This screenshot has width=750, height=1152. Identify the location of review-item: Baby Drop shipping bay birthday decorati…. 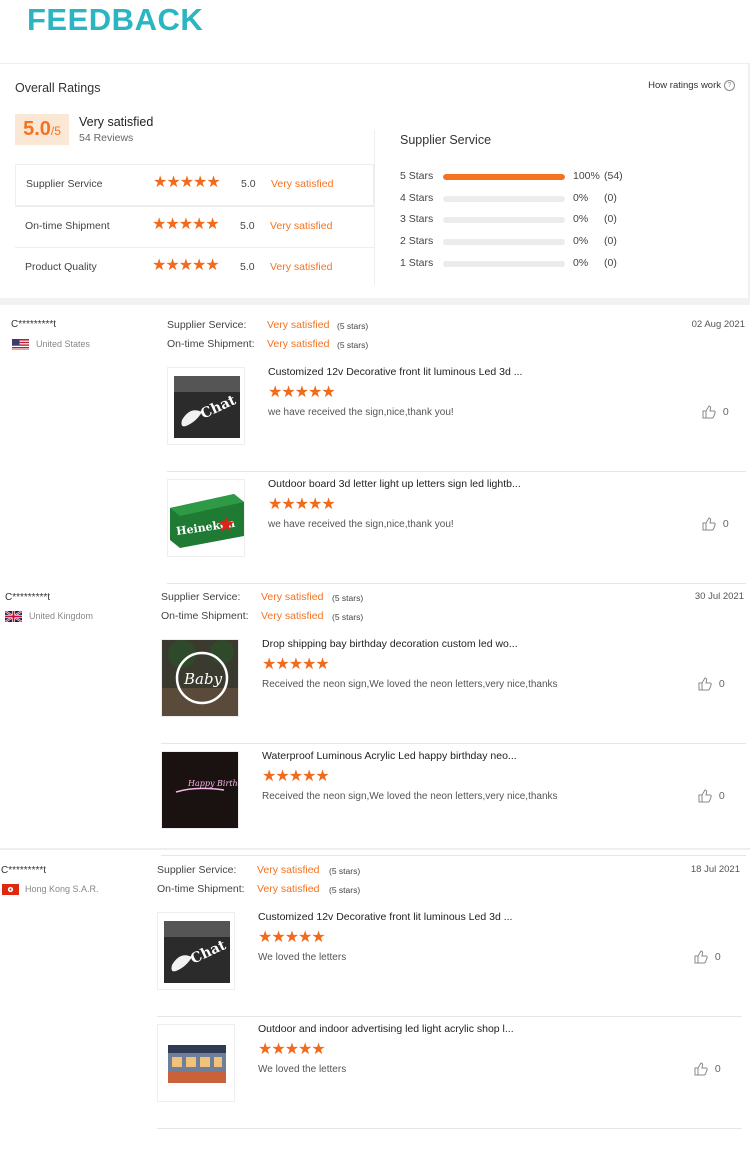
(453, 687).